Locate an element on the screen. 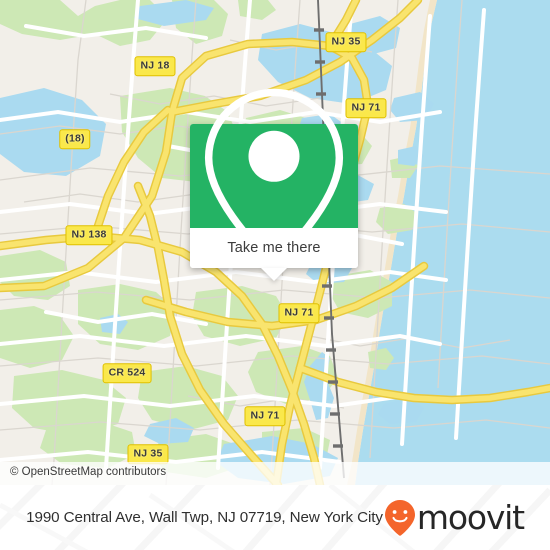  map-pin-icon is located at coordinates (274, 176).